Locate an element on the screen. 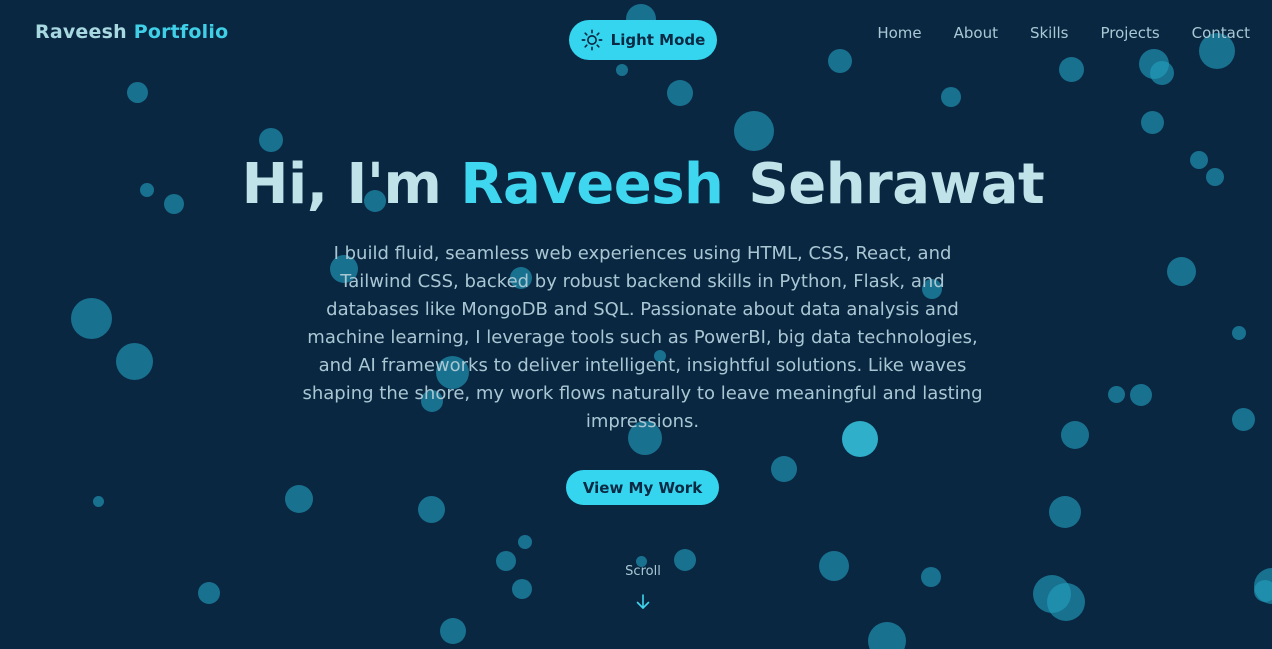 The image size is (1272, 649). hero-title: Hi, I'm Raveesh Sehrawat is located at coordinates (636, 184).